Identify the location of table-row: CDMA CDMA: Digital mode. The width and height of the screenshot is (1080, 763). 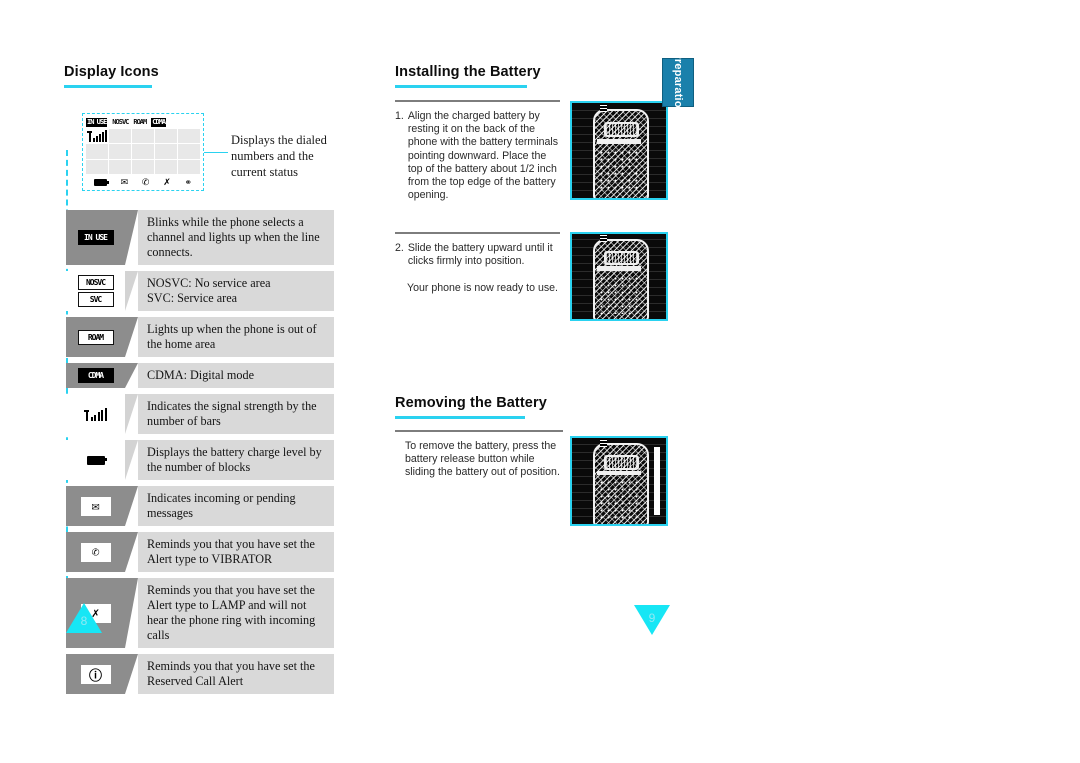
(200, 375).